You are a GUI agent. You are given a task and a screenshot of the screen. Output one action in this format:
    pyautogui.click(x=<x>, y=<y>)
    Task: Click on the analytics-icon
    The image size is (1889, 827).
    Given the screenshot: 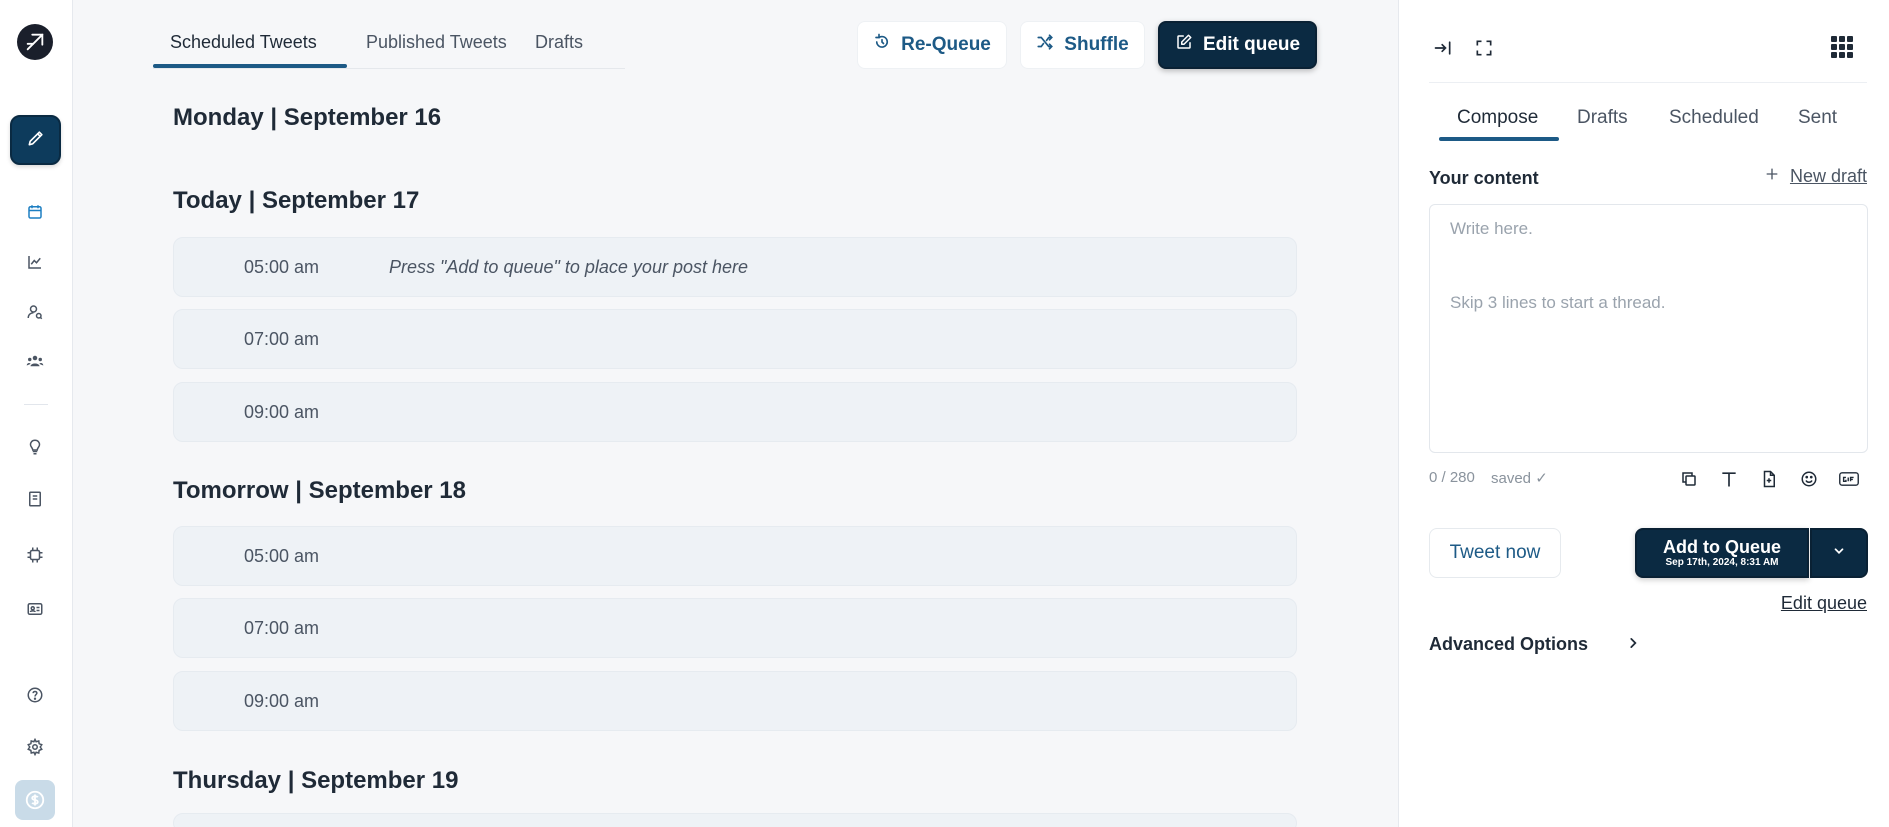 What is the action you would take?
    pyautogui.click(x=35, y=262)
    